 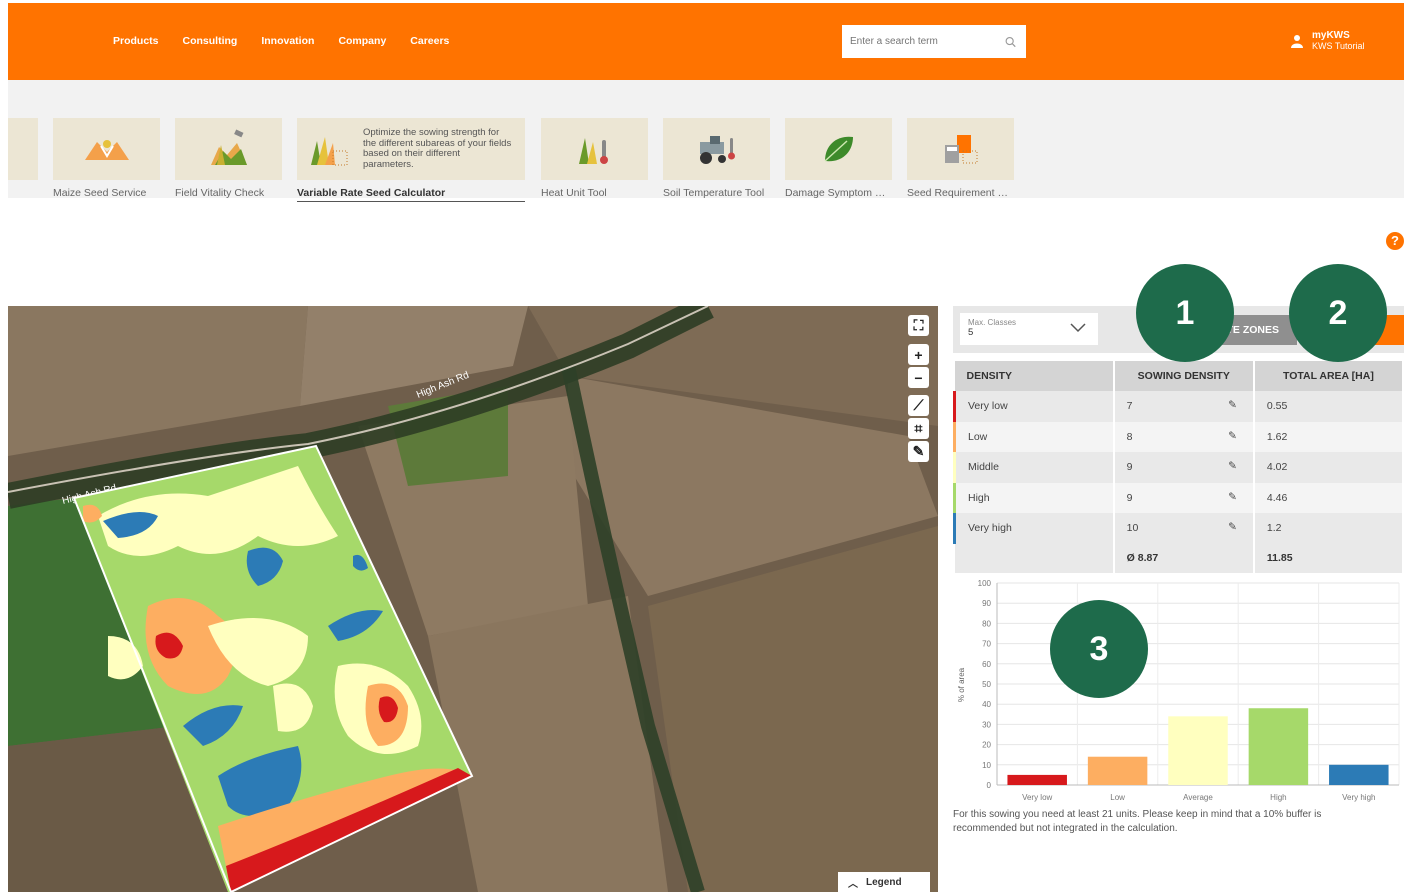 I want to click on nav-products: Products, so click(x=136, y=41).